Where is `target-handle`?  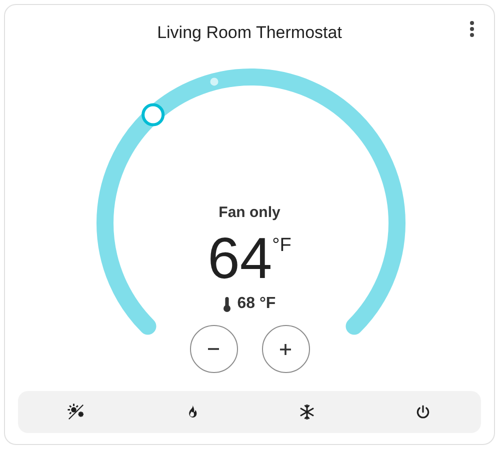 target-handle is located at coordinates (153, 114).